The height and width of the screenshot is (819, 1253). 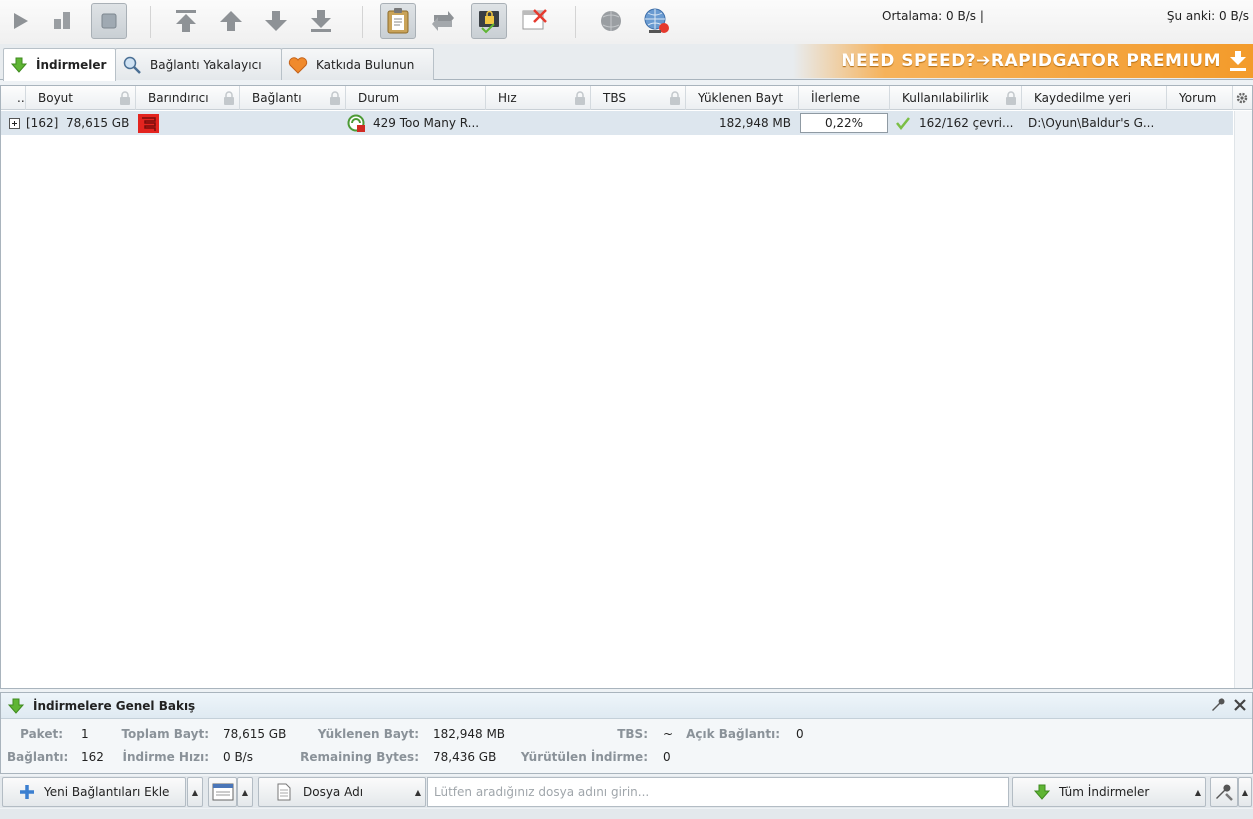 I want to click on stop-downloads-button, so click(x=109, y=21).